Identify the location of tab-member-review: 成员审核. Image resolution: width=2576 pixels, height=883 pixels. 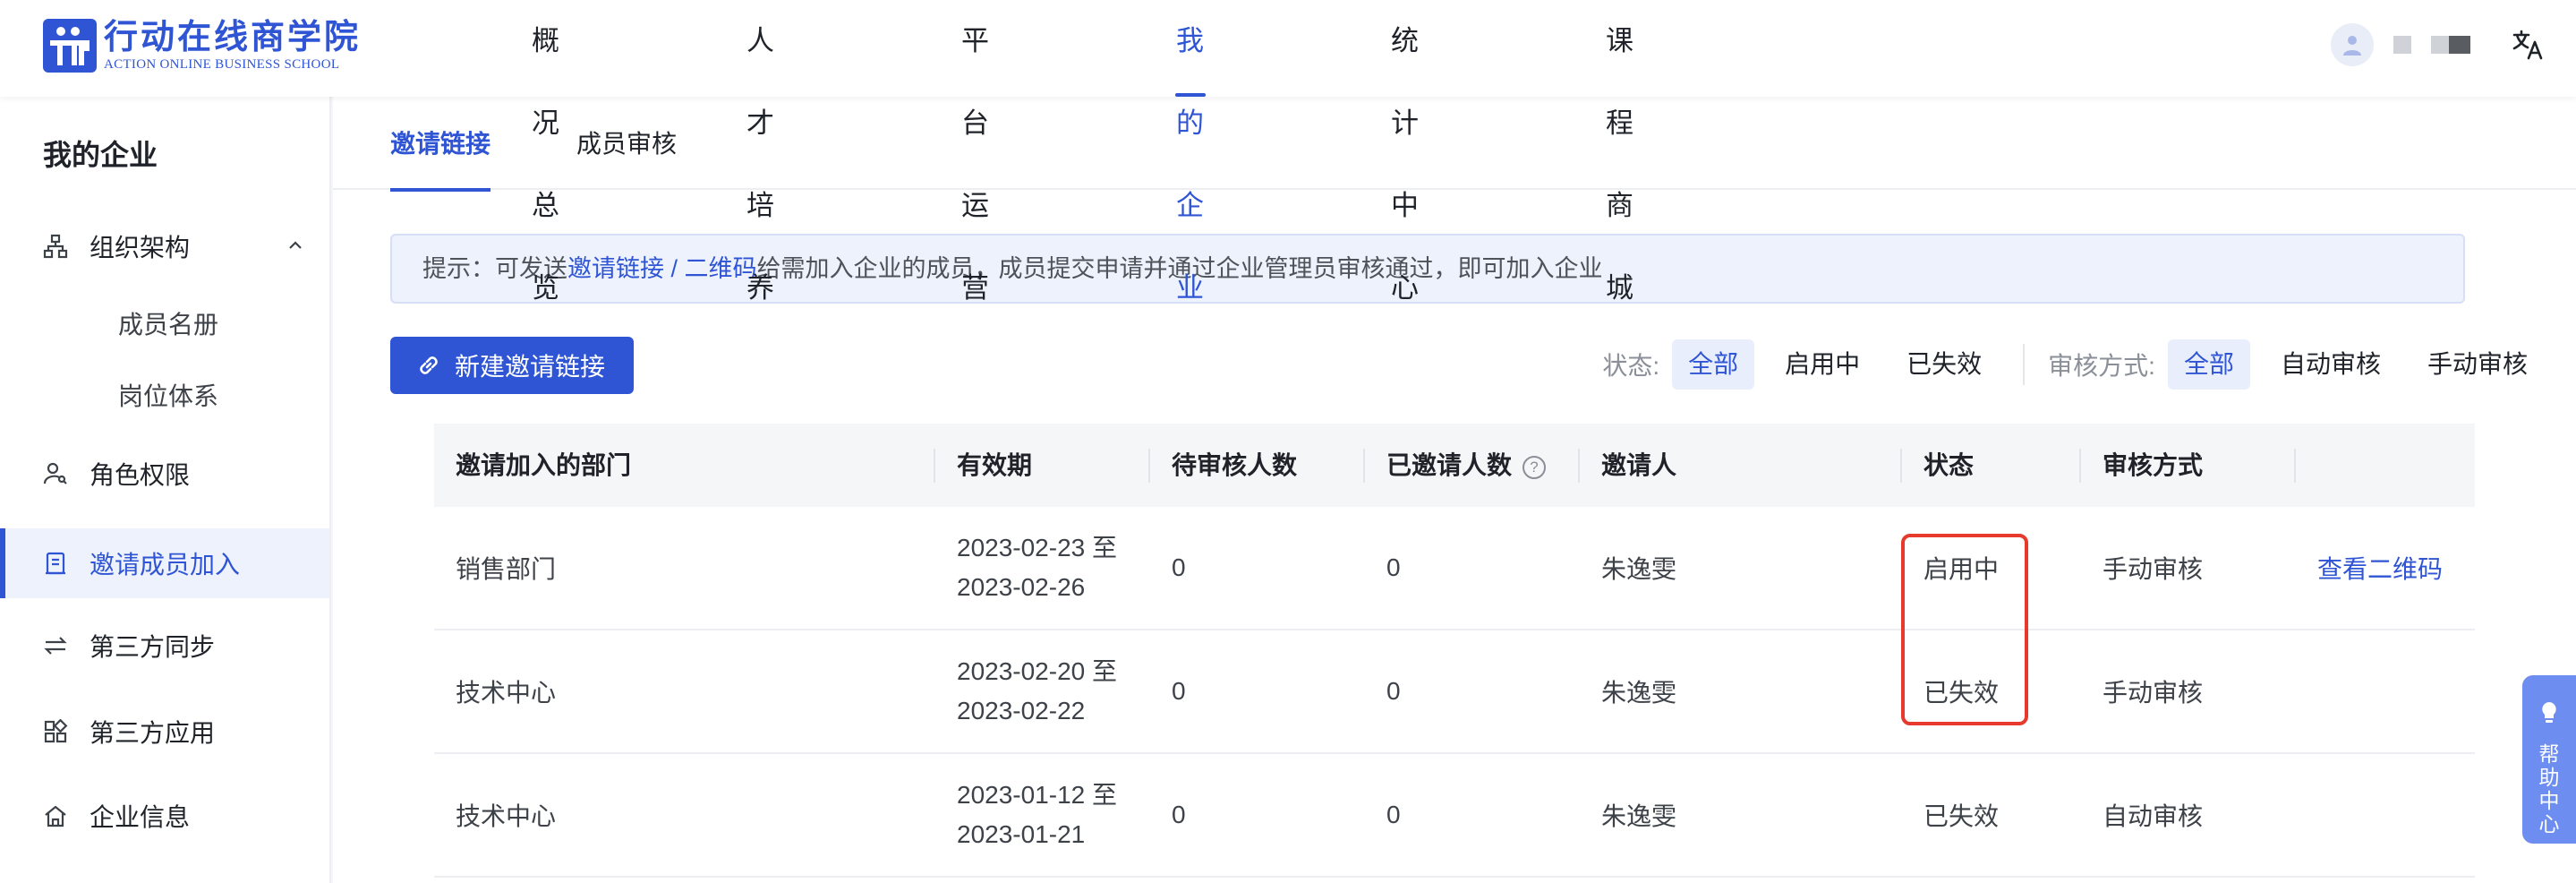
(626, 143).